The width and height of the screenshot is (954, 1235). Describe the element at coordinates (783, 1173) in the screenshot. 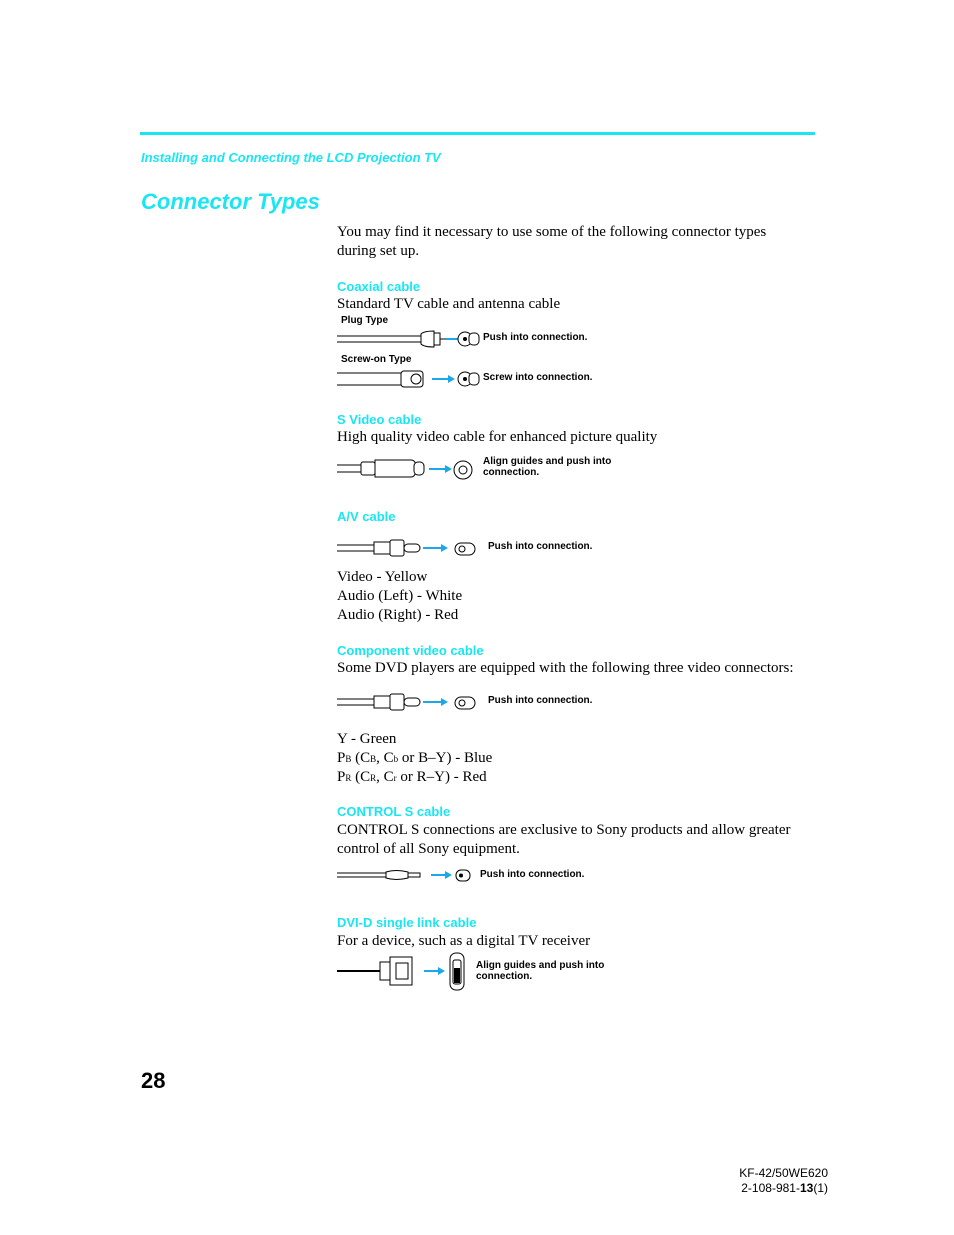

I see `footer-model: KF-42/50WE620` at that location.